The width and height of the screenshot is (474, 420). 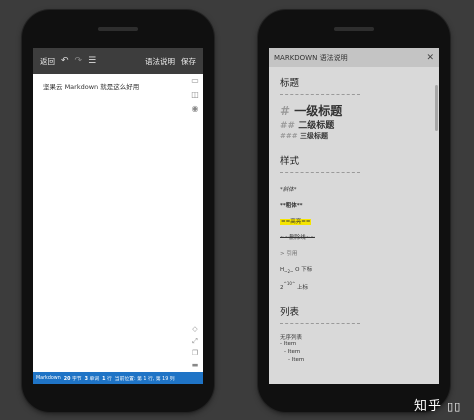 What do you see at coordinates (354, 57) in the screenshot?
I see `syntax-header: MARKDOWN 语法说明 ✕` at bounding box center [354, 57].